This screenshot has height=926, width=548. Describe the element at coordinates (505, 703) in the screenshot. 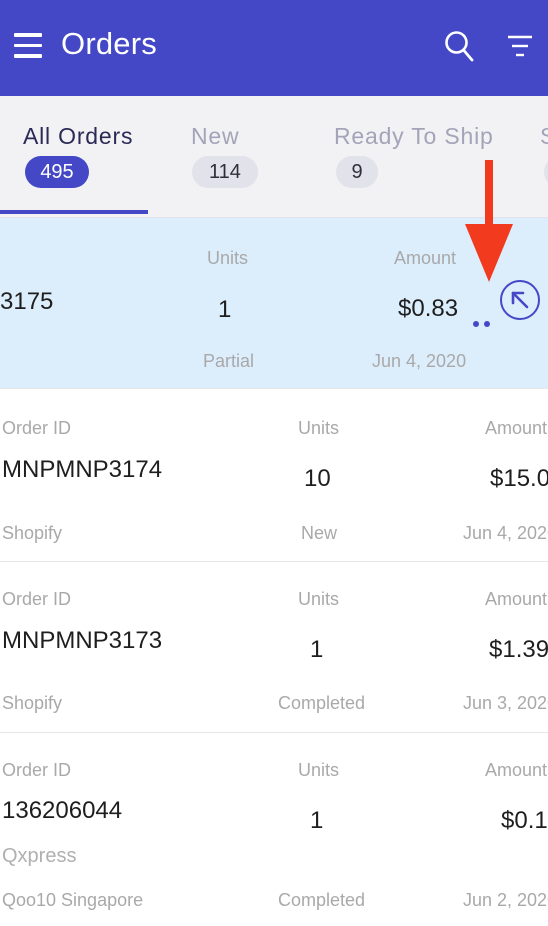

I see `order-date: Jun 3, 2020` at that location.